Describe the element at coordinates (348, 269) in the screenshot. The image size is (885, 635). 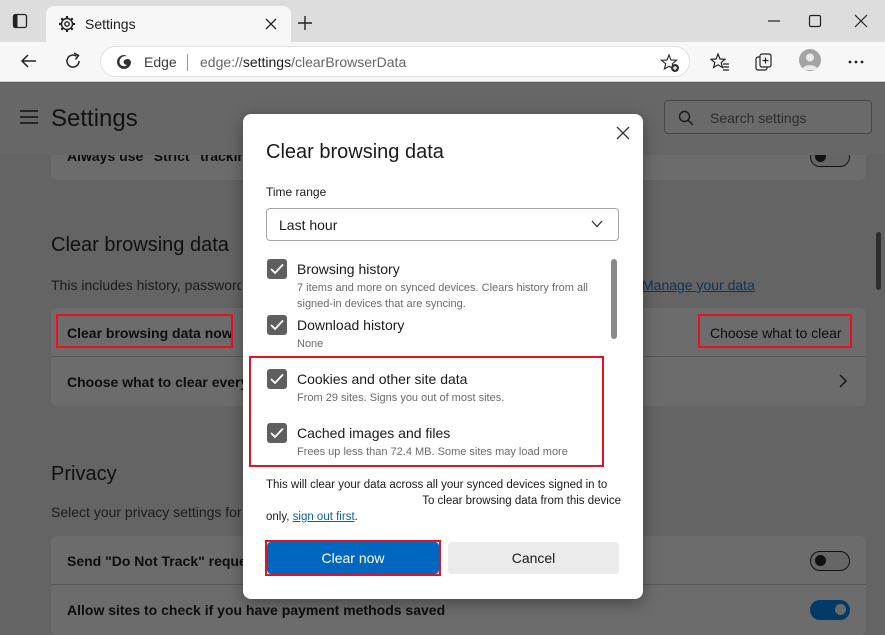
I see `browsing-history-label: Browsing history` at that location.